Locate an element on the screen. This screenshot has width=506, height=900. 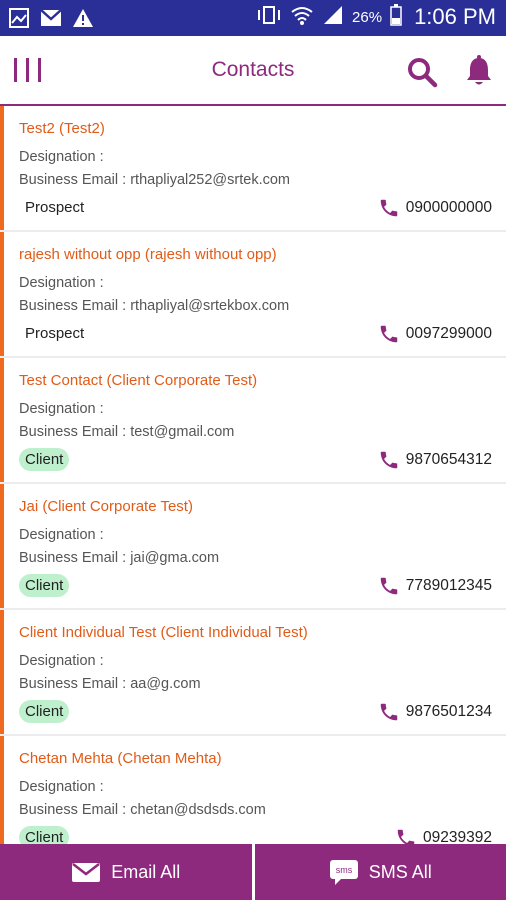
signal-icon is located at coordinates (333, 17).